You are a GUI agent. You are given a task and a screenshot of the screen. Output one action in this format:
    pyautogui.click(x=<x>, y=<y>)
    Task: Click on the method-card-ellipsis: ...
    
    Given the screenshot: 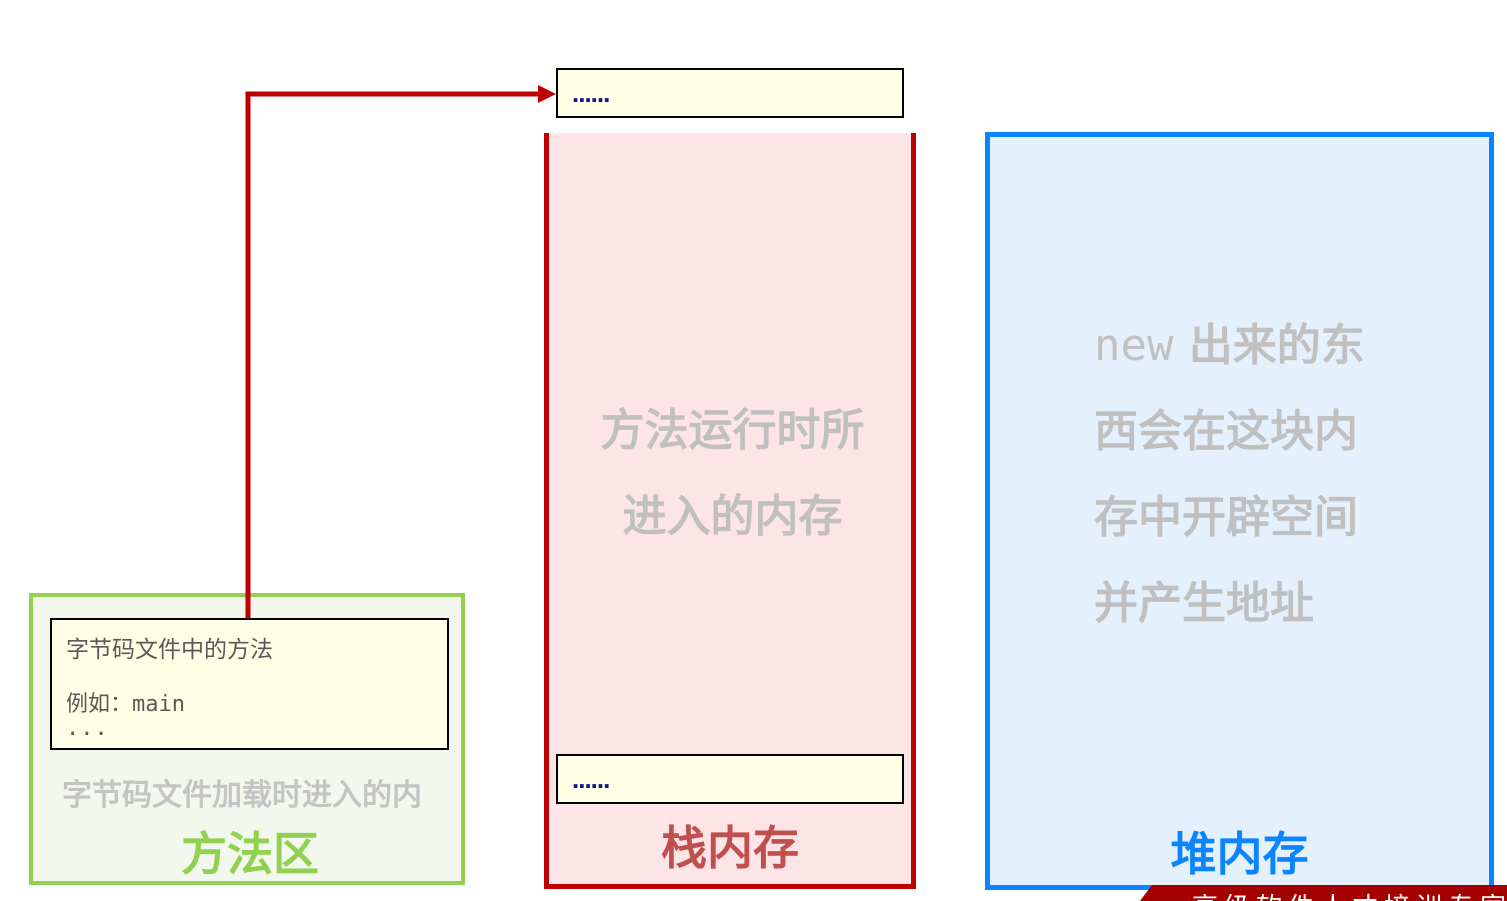 What is the action you would take?
    pyautogui.click(x=87, y=728)
    